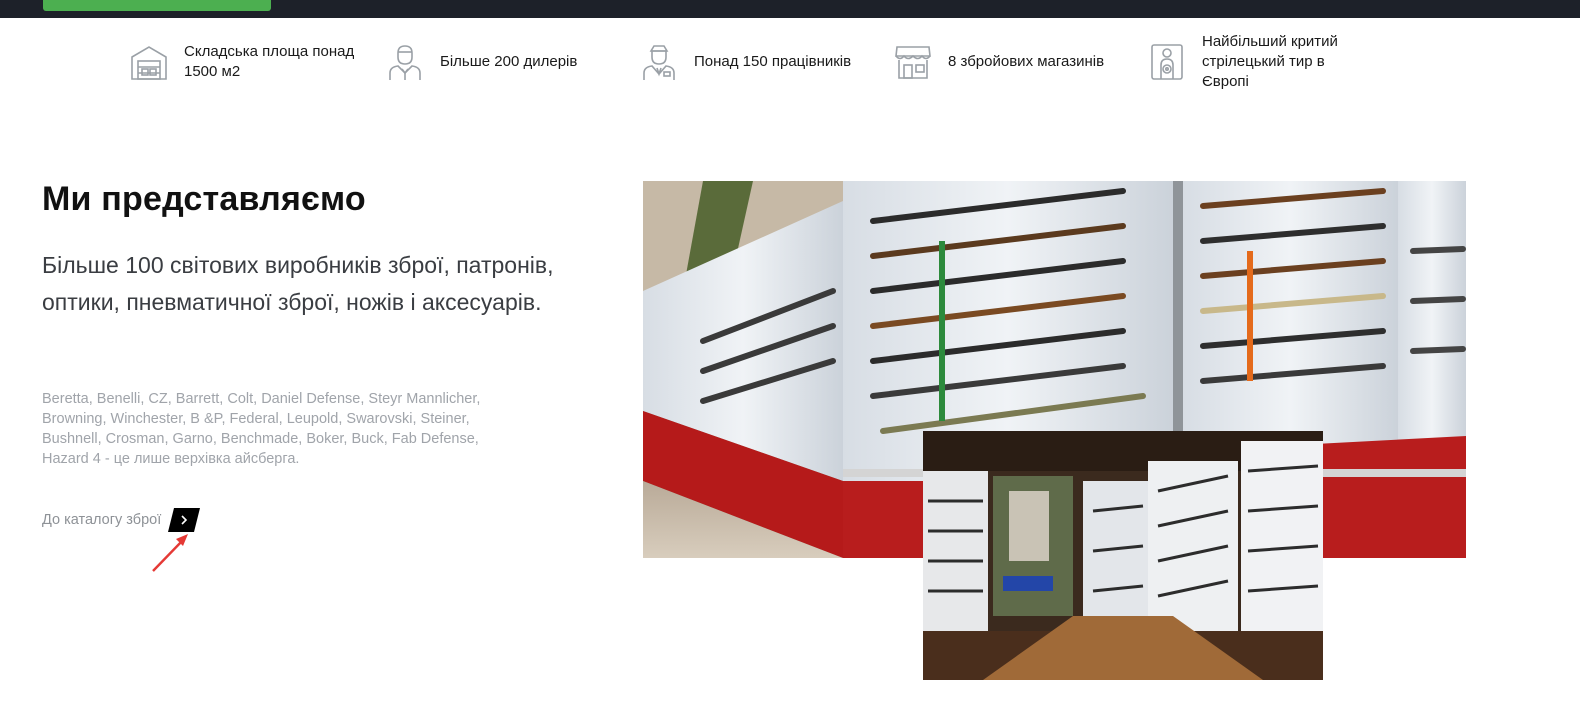 The image size is (1580, 726). Describe the element at coordinates (102, 520) in the screenshot. I see `catalog-link-label: До каталогу зброї` at that location.